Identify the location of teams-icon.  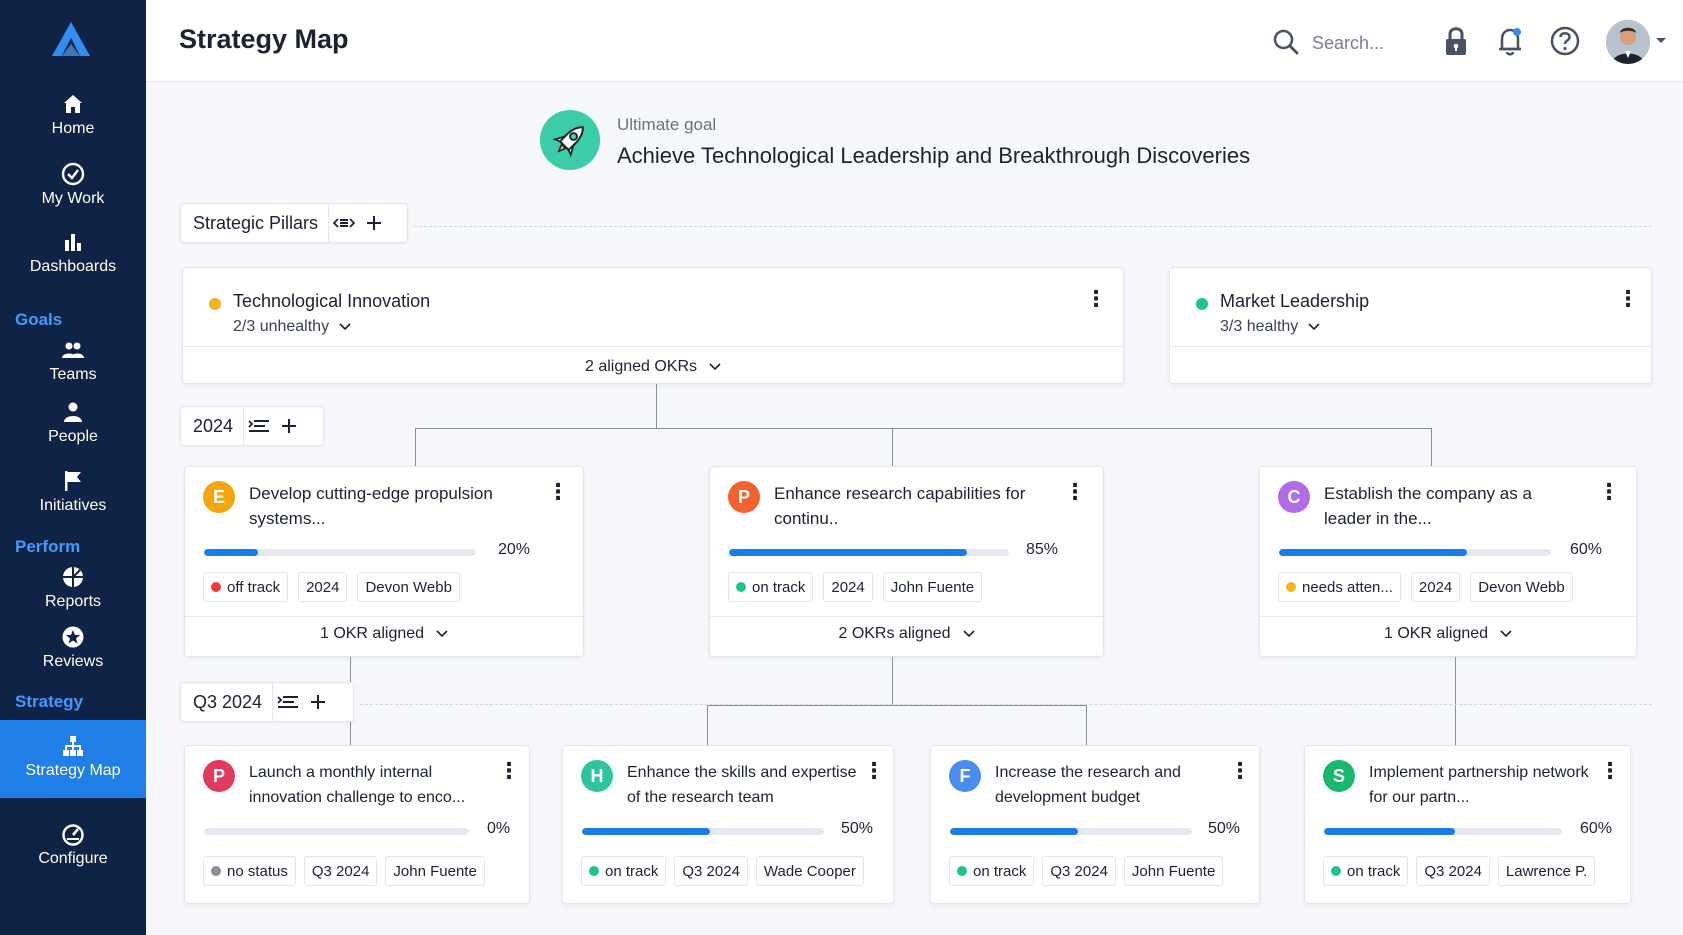
(73, 350).